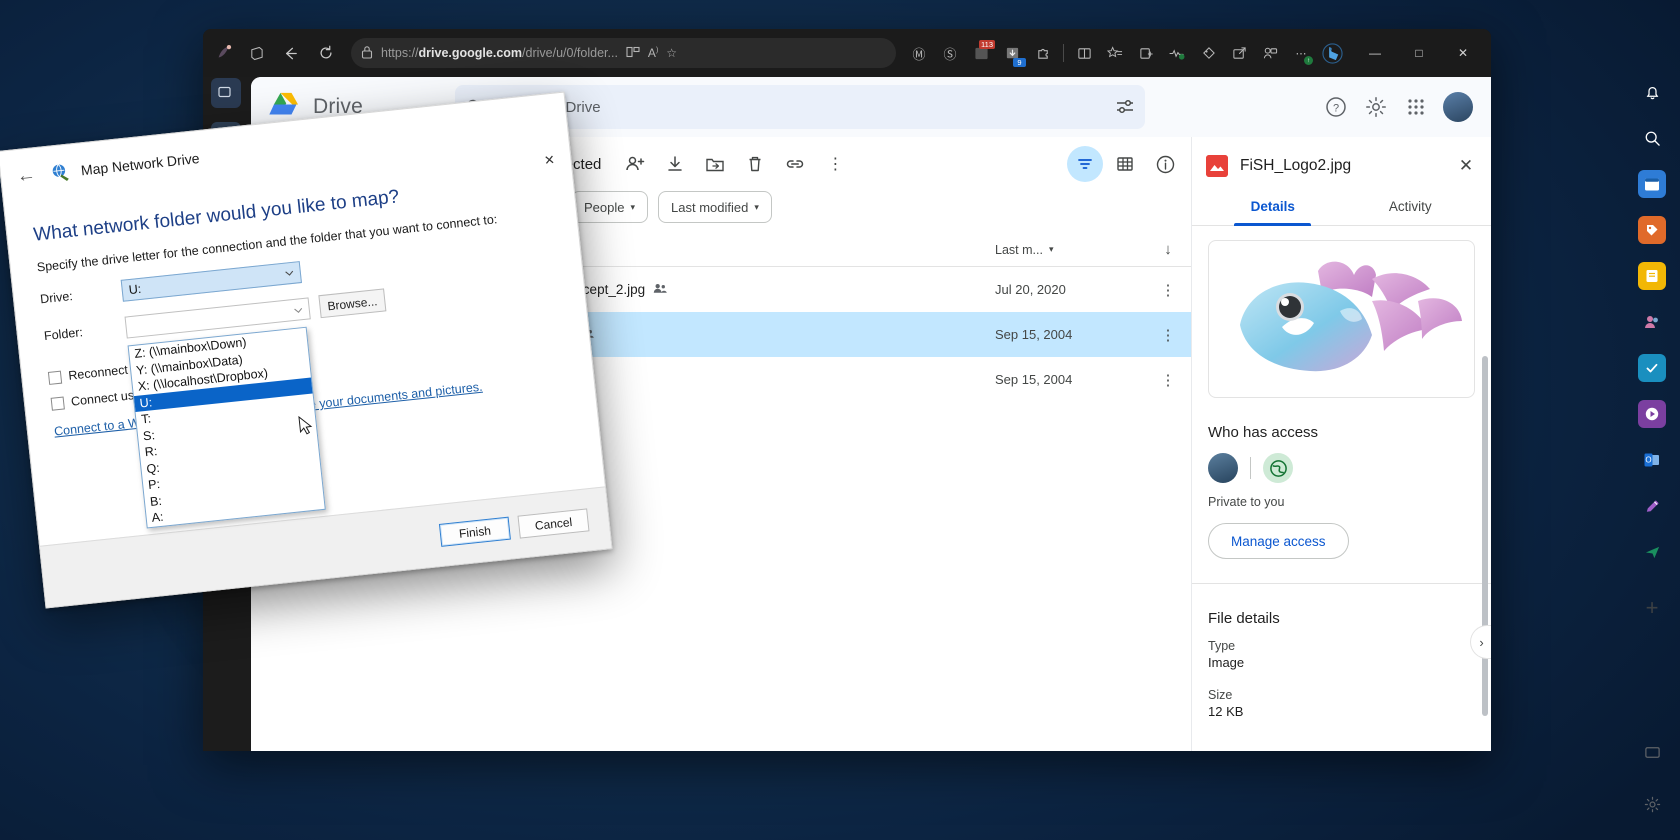 This screenshot has width=1680, height=840. I want to click on details-file-name: FiSH_Logo2.jpg, so click(1296, 165).